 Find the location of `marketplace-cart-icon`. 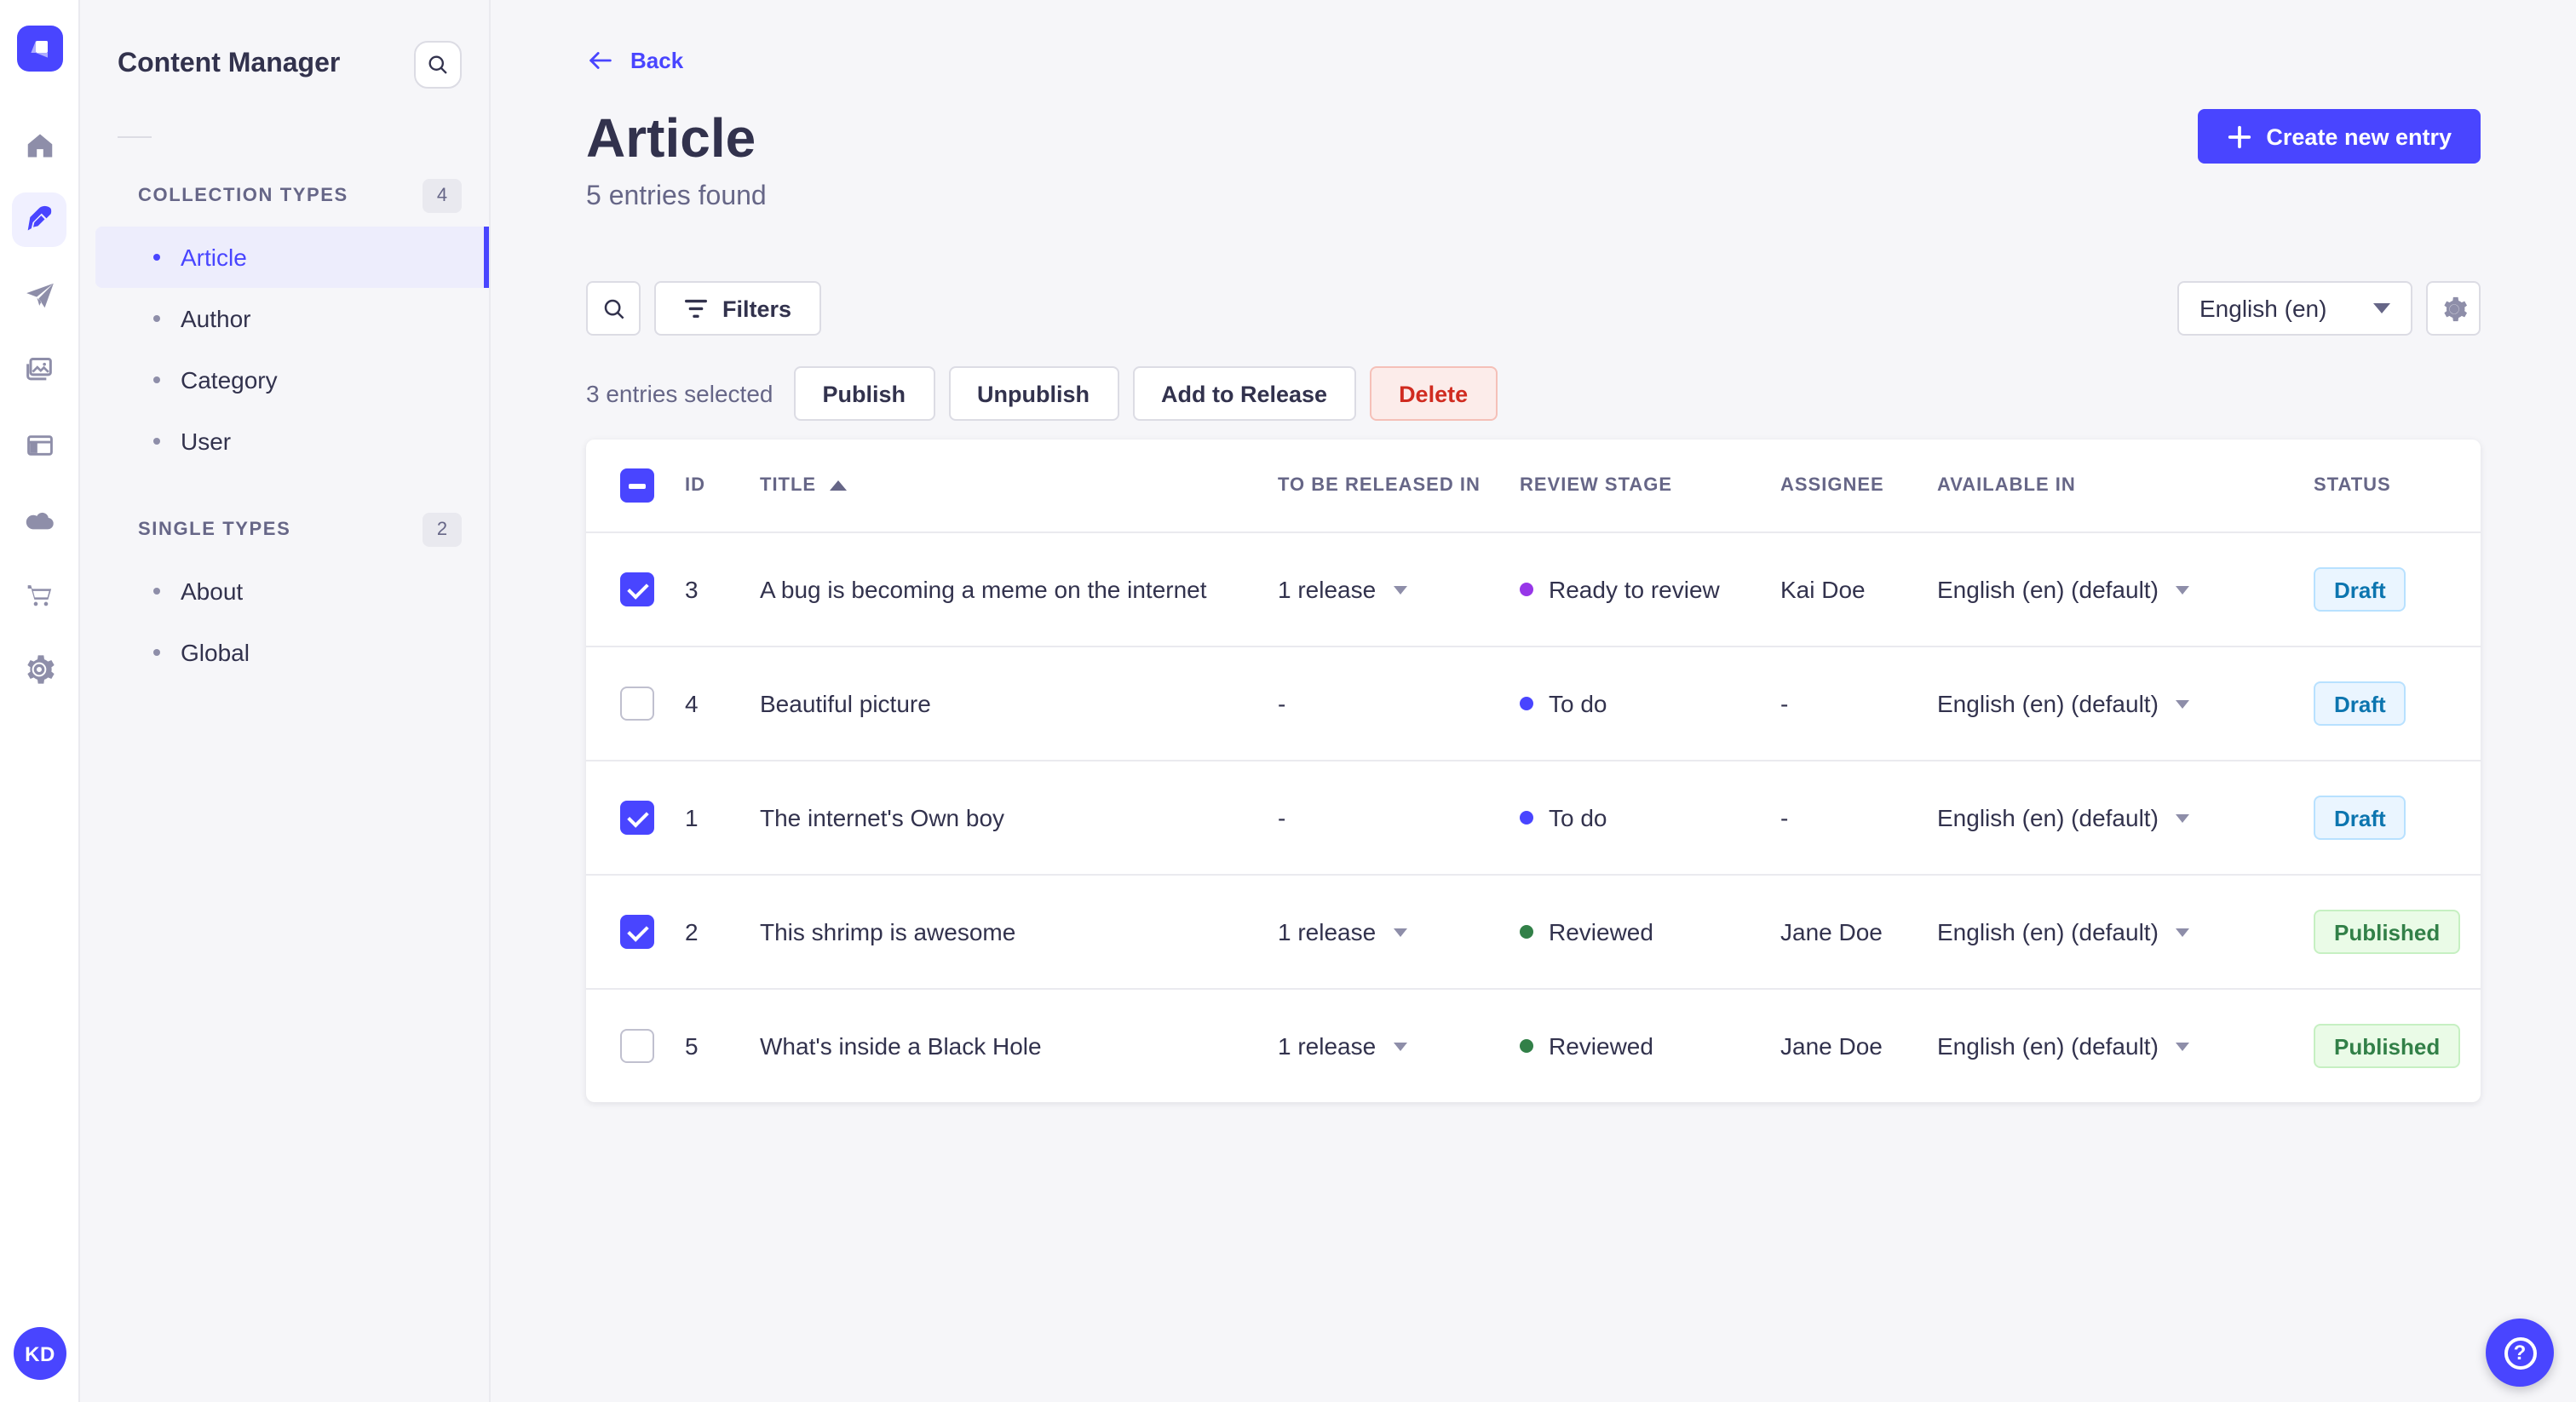

marketplace-cart-icon is located at coordinates (39, 594).